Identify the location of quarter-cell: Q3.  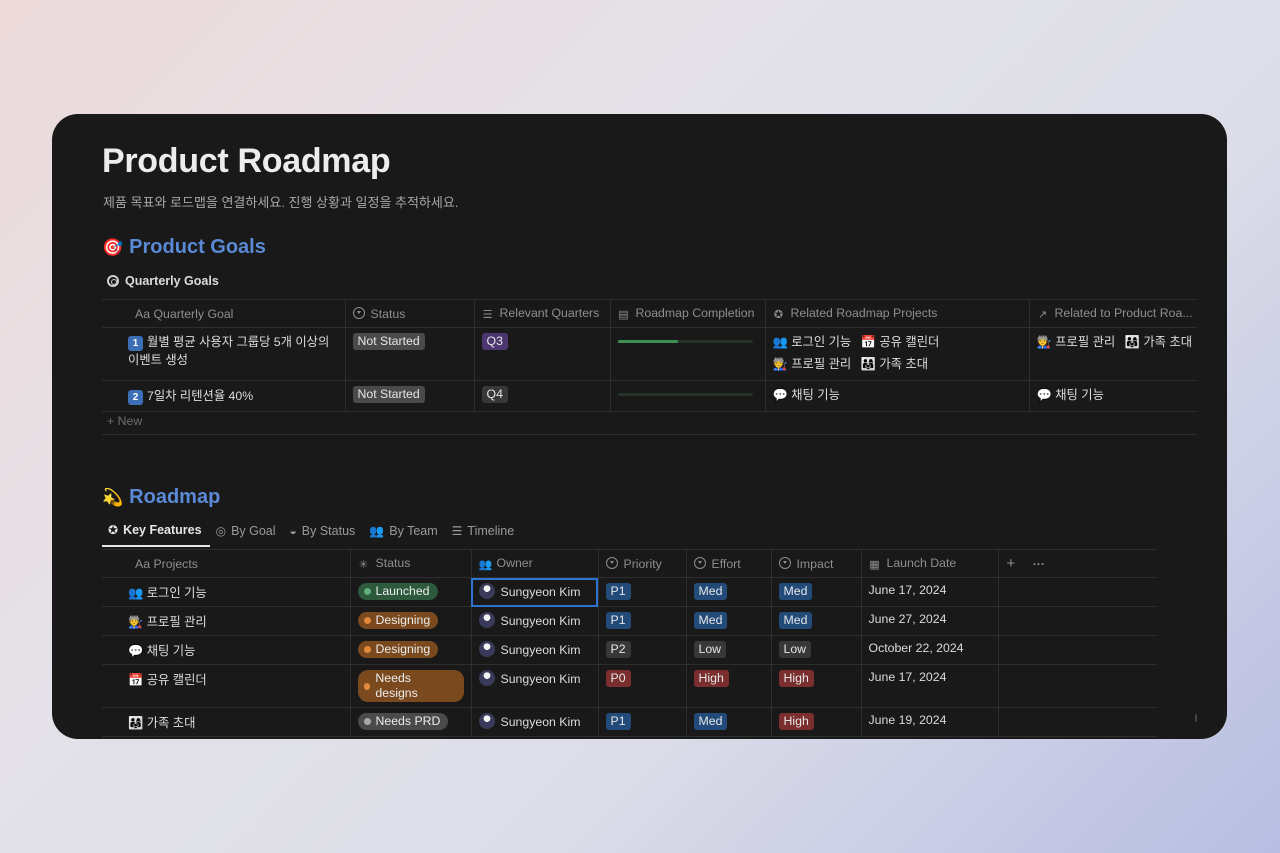
(542, 354).